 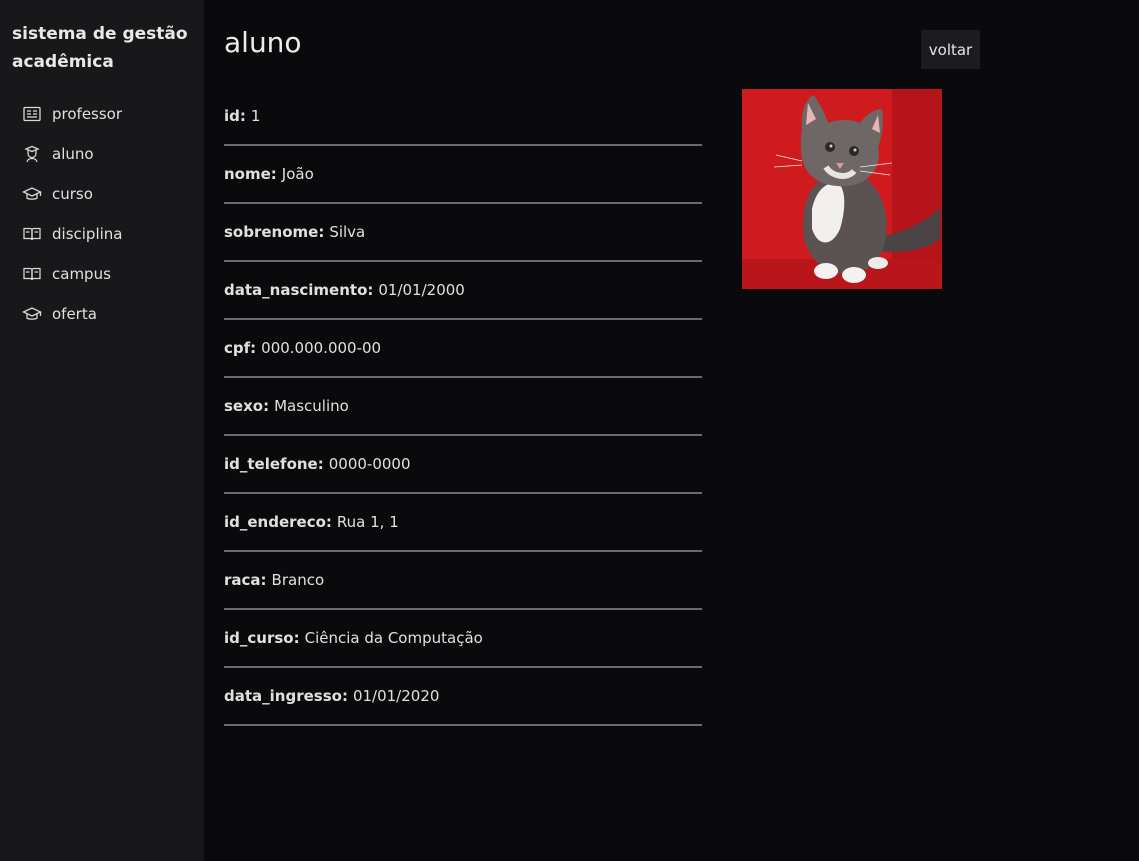 I want to click on field-label: raca:, so click(x=245, y=580).